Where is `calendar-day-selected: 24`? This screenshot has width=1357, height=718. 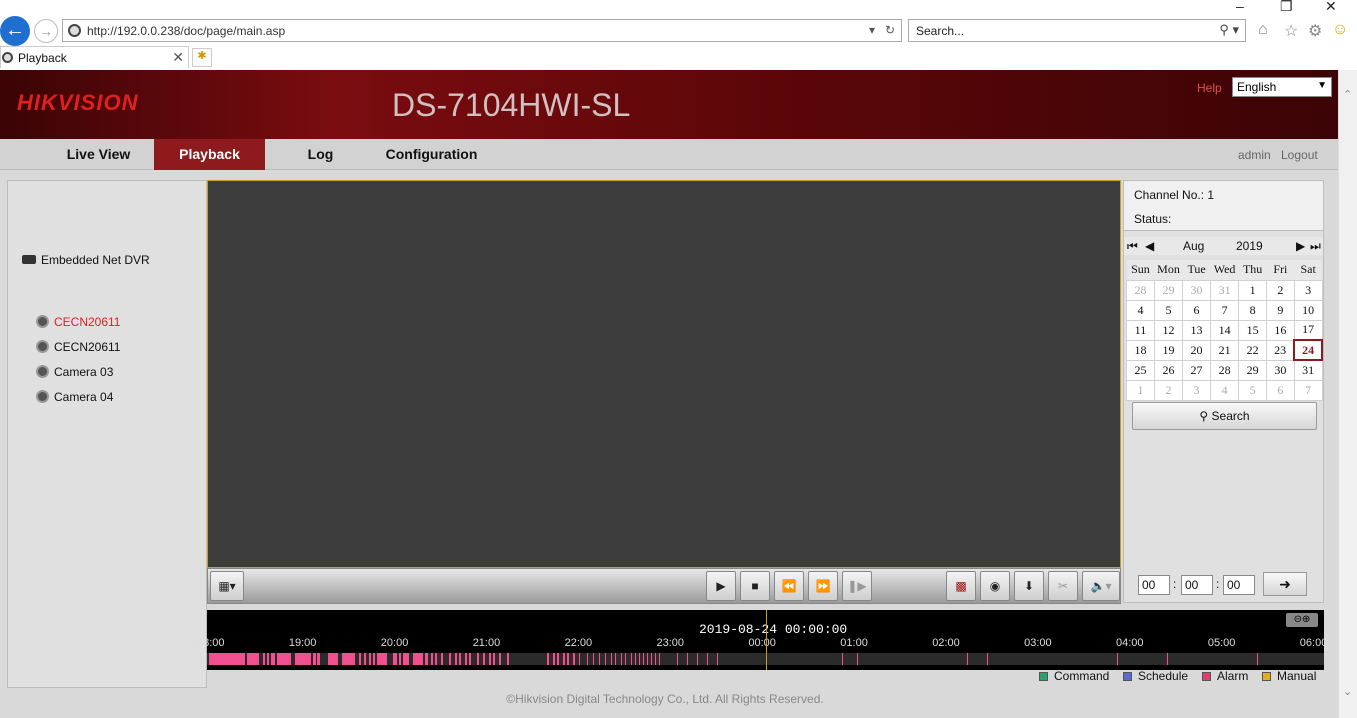 calendar-day-selected: 24 is located at coordinates (1308, 350).